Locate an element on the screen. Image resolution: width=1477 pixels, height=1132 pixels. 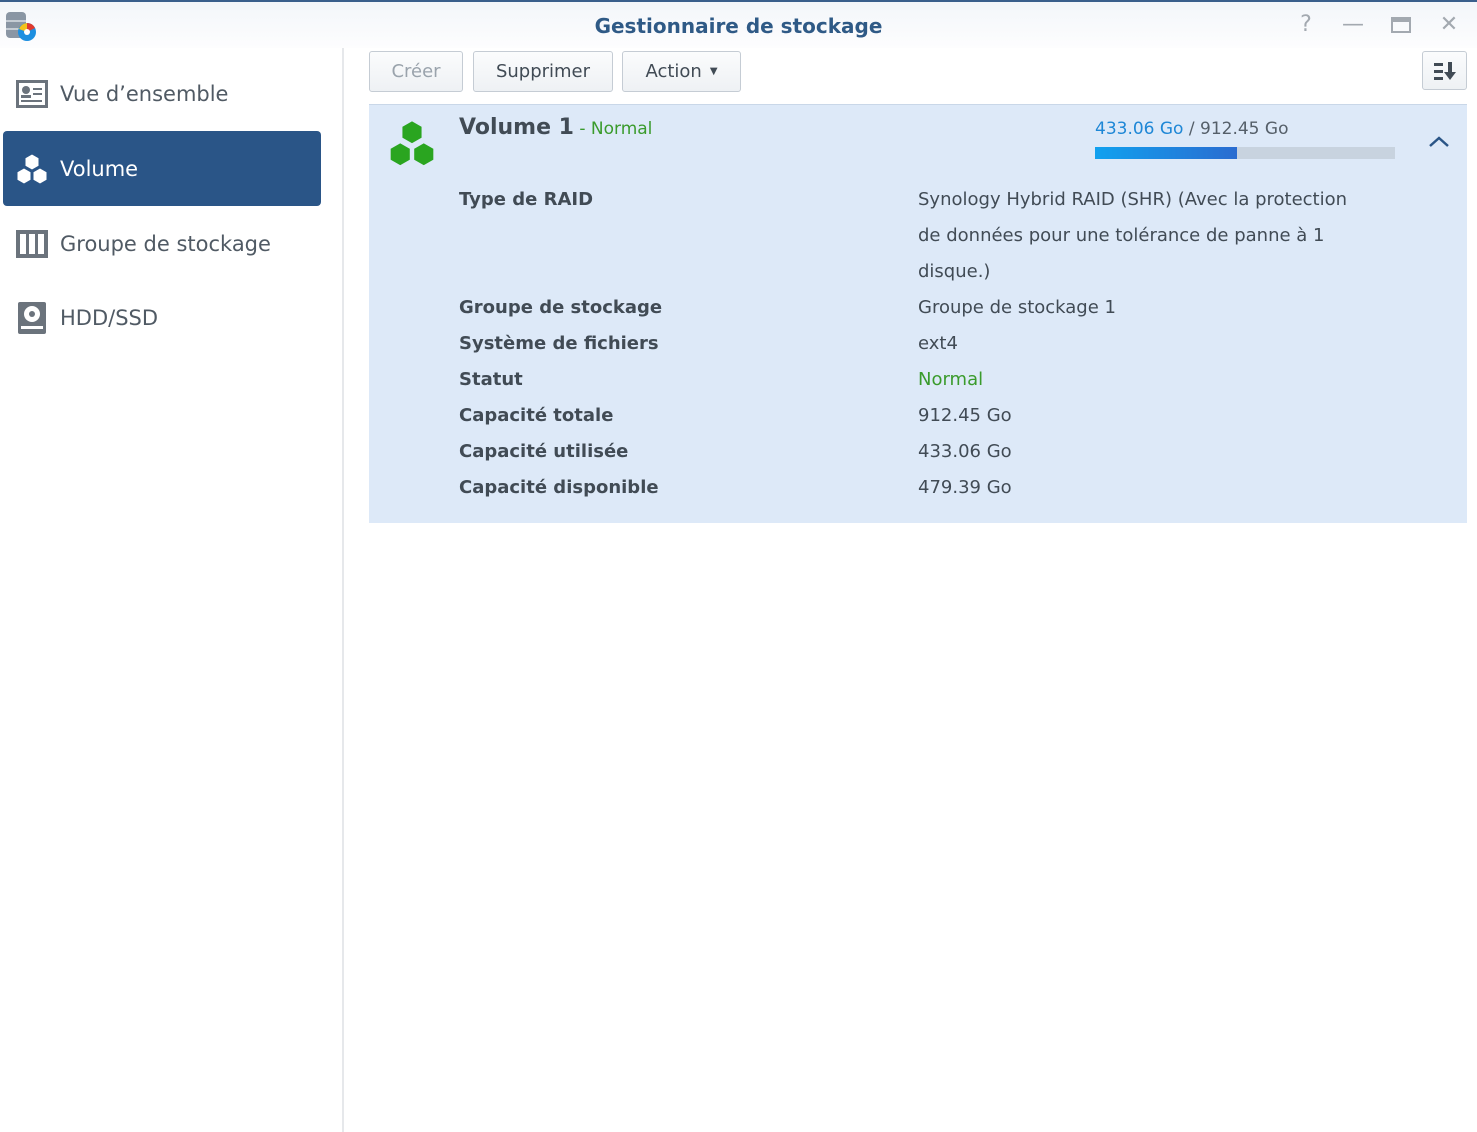
usage-bar-fill is located at coordinates (1166, 153).